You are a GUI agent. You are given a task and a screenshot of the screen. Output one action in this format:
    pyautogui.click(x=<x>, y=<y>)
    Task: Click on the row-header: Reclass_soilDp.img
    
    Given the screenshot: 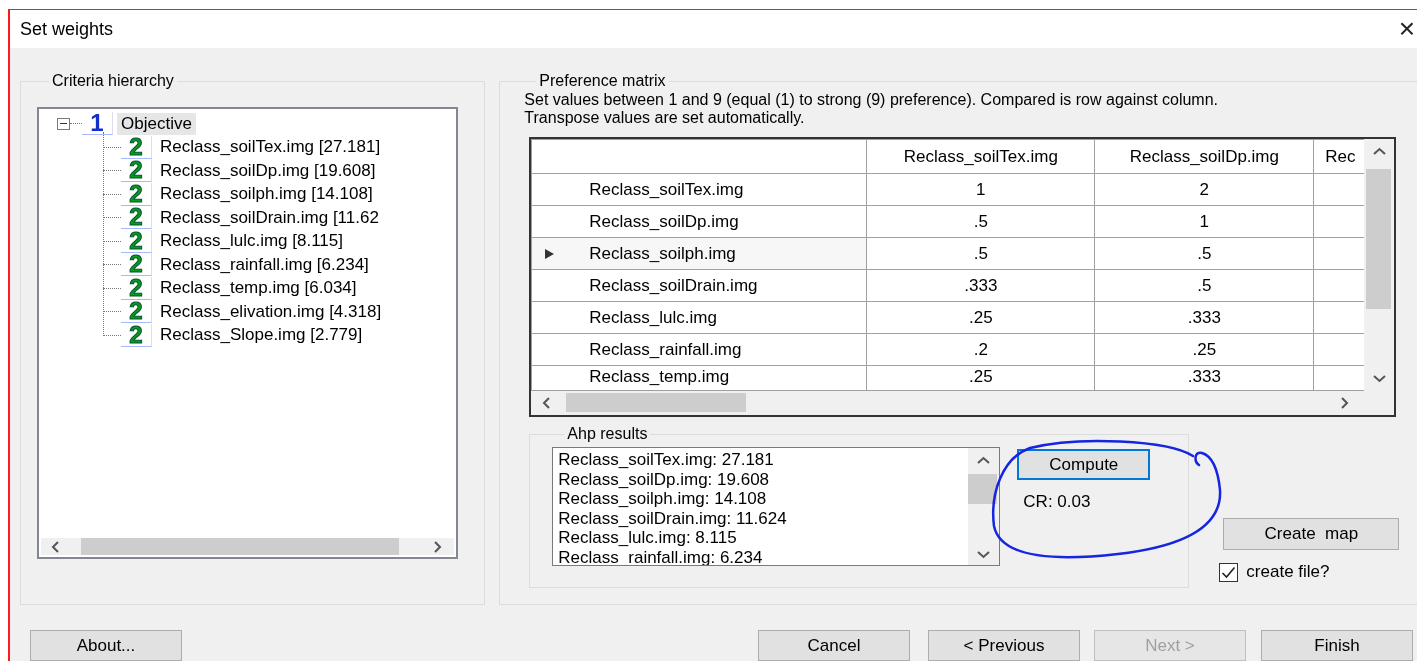 What is the action you would take?
    pyautogui.click(x=664, y=221)
    